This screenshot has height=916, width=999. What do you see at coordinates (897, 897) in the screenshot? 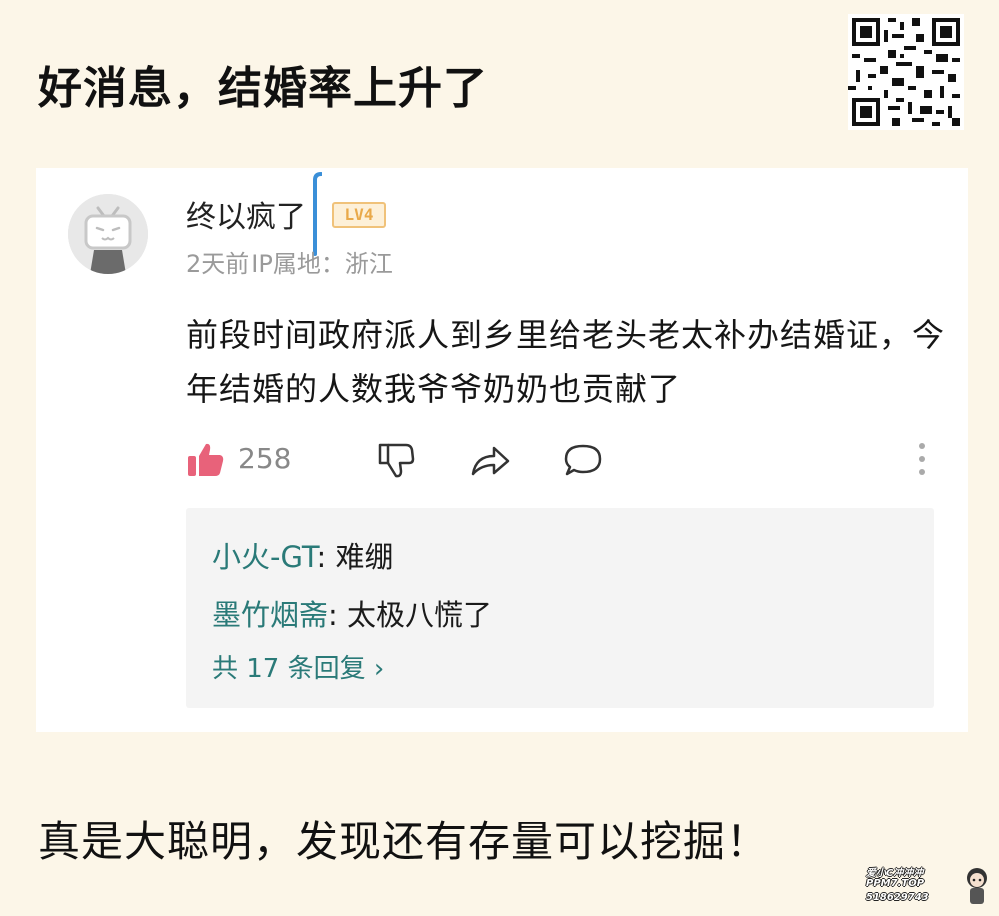
I see `watermark-line: 518629743` at bounding box center [897, 897].